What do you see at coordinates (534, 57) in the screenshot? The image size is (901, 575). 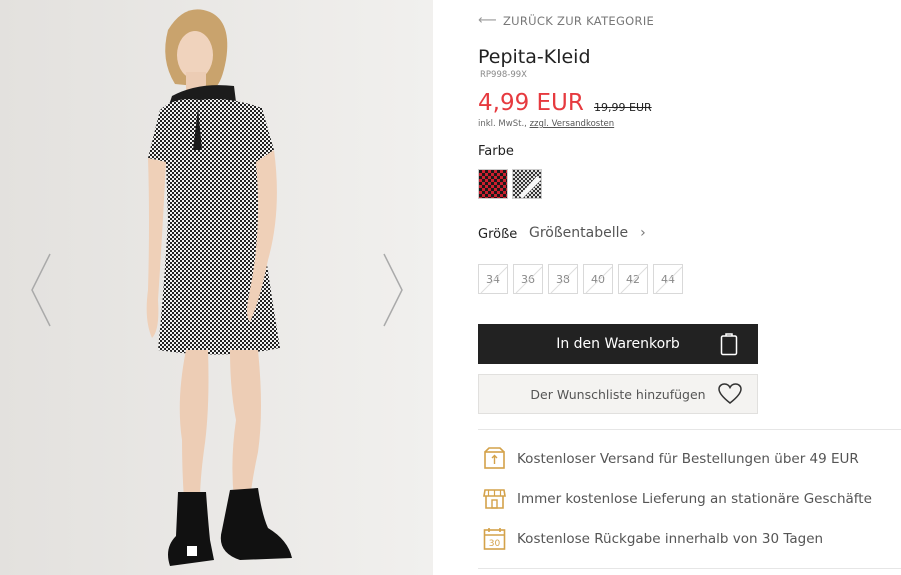 I see `product-title: Pepita-Kleid` at bounding box center [534, 57].